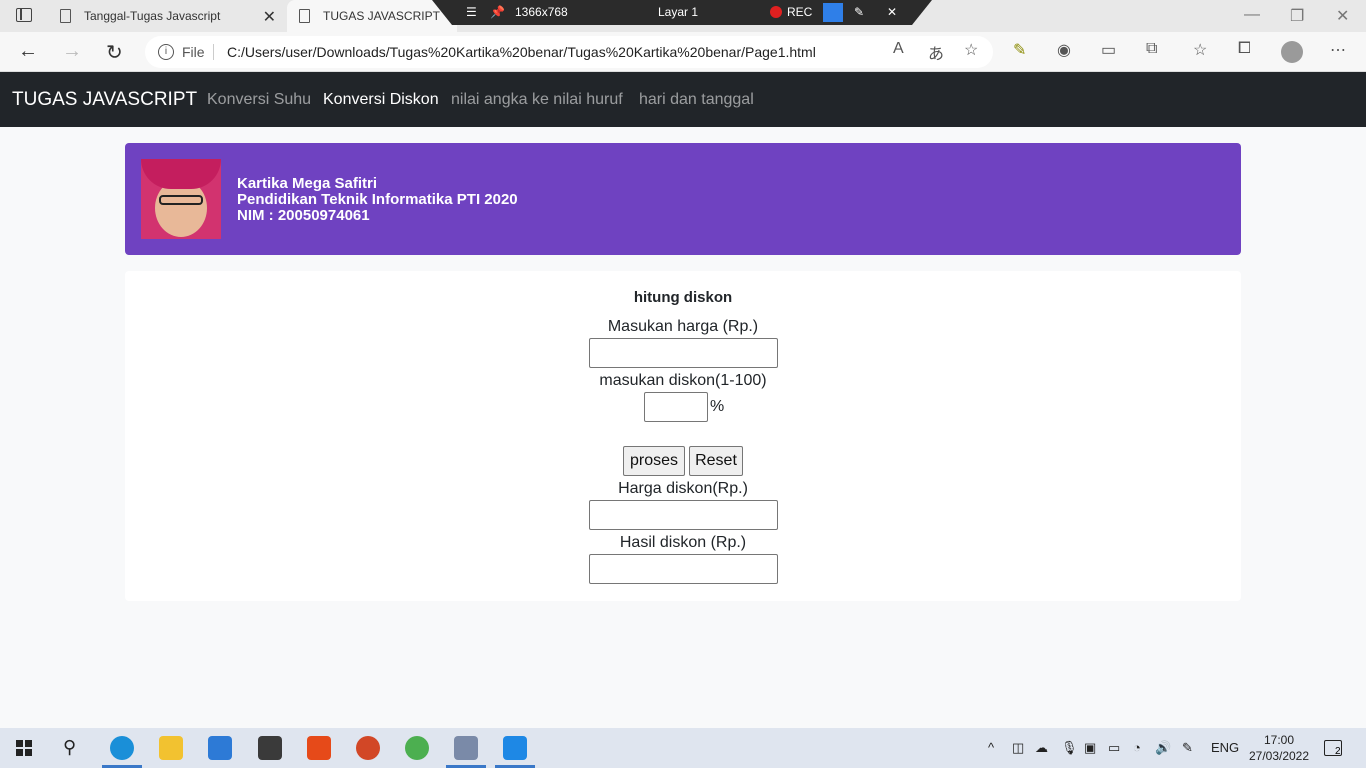 The image size is (1366, 768). I want to click on recorder-resolution: 1366x768, so click(541, 12).